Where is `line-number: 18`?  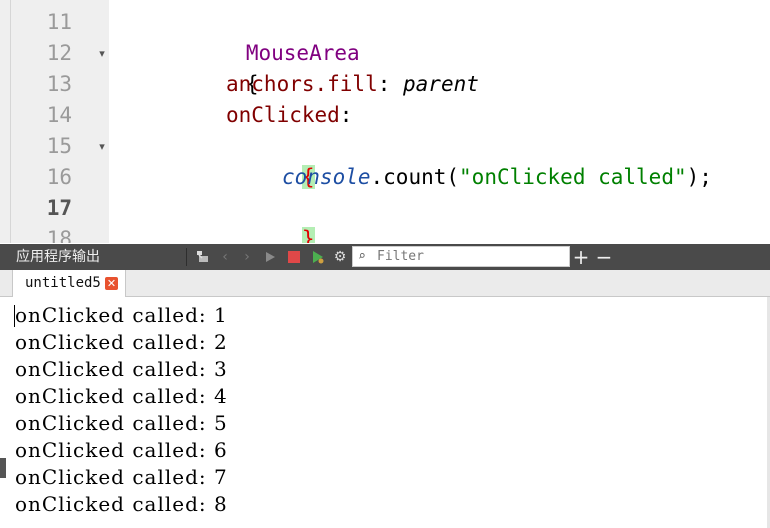
line-number: 18 is located at coordinates (59, 235).